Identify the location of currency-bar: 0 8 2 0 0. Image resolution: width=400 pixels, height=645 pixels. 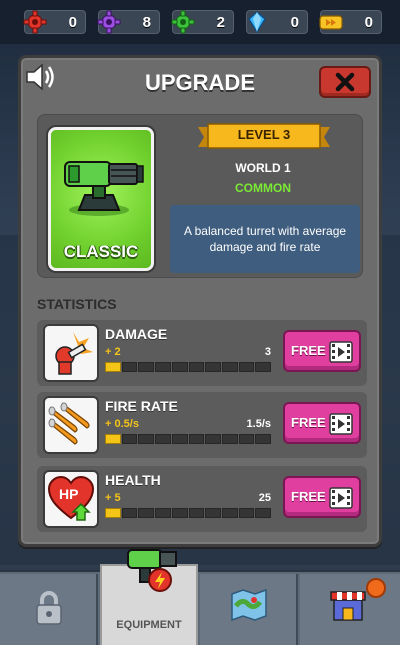
(200, 22).